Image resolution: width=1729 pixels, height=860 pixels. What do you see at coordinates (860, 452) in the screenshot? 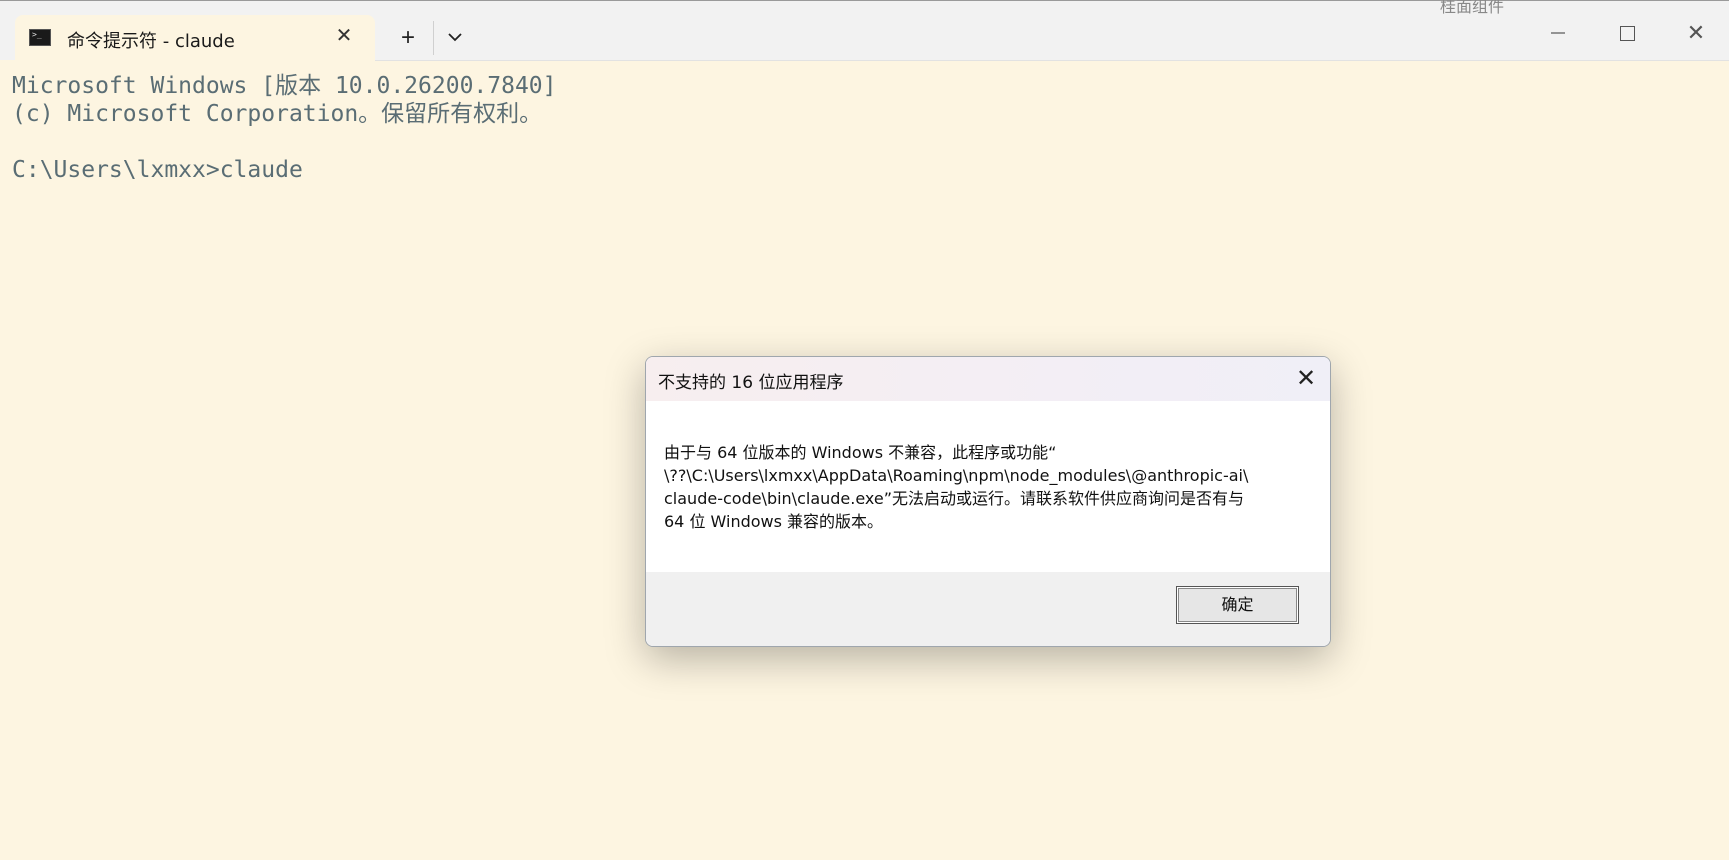
I see `dialog-message-line: 由于与 64 位版本的 Windows 不兼容，此程序或功能“` at bounding box center [860, 452].